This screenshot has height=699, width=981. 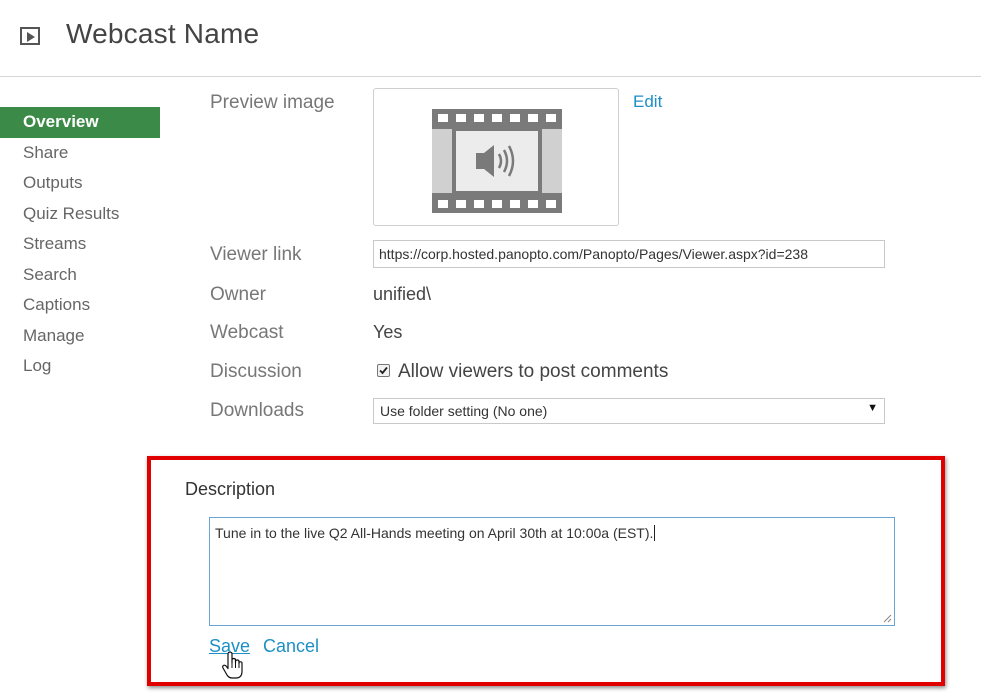 What do you see at coordinates (497, 161) in the screenshot?
I see `video-film-audio-icon` at bounding box center [497, 161].